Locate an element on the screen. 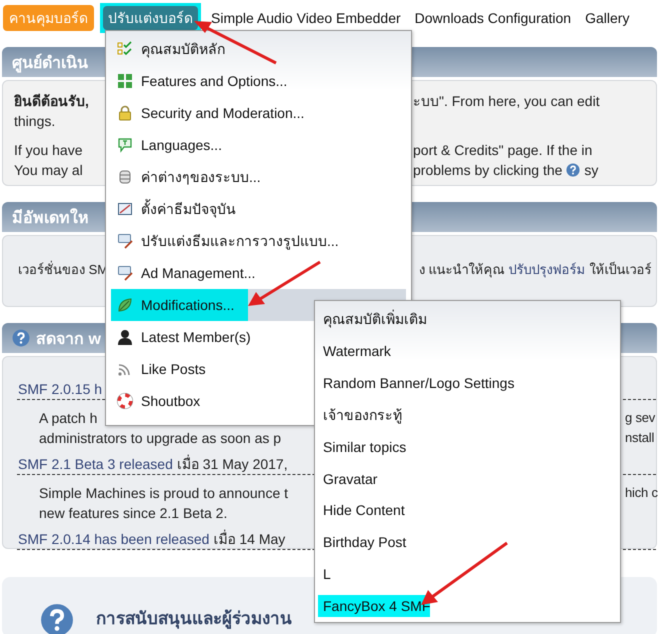 The width and height of the screenshot is (659, 634). text: administrators to upgrade as soon as p is located at coordinates (160, 438).